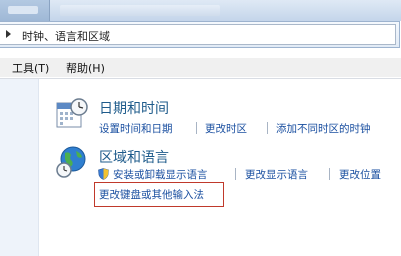  What do you see at coordinates (360, 174) in the screenshot?
I see `link-change-location: 更改位置` at bounding box center [360, 174].